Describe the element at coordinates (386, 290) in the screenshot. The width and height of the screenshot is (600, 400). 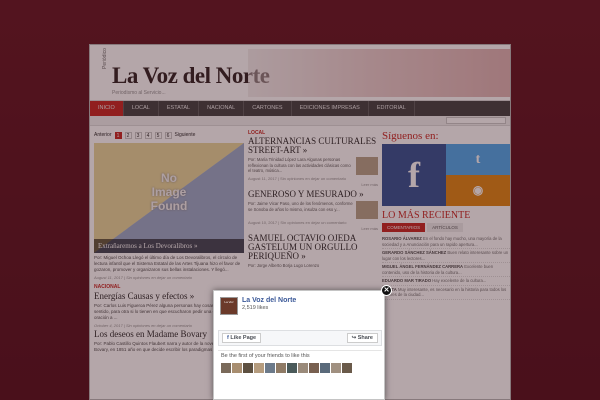
I see `close-icon: ✕` at that location.